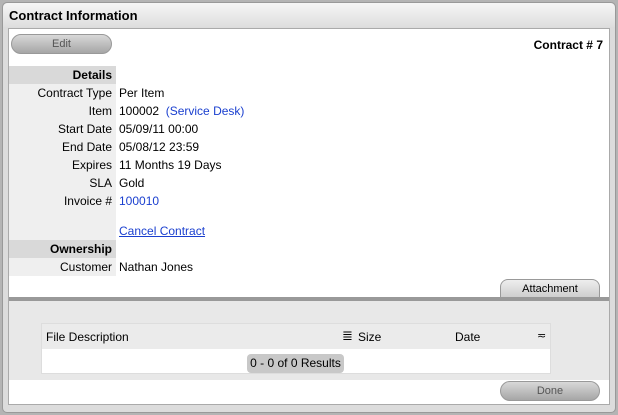 The height and width of the screenshot is (415, 618). What do you see at coordinates (159, 183) in the screenshot?
I see `row-sla: SLA Gold` at bounding box center [159, 183].